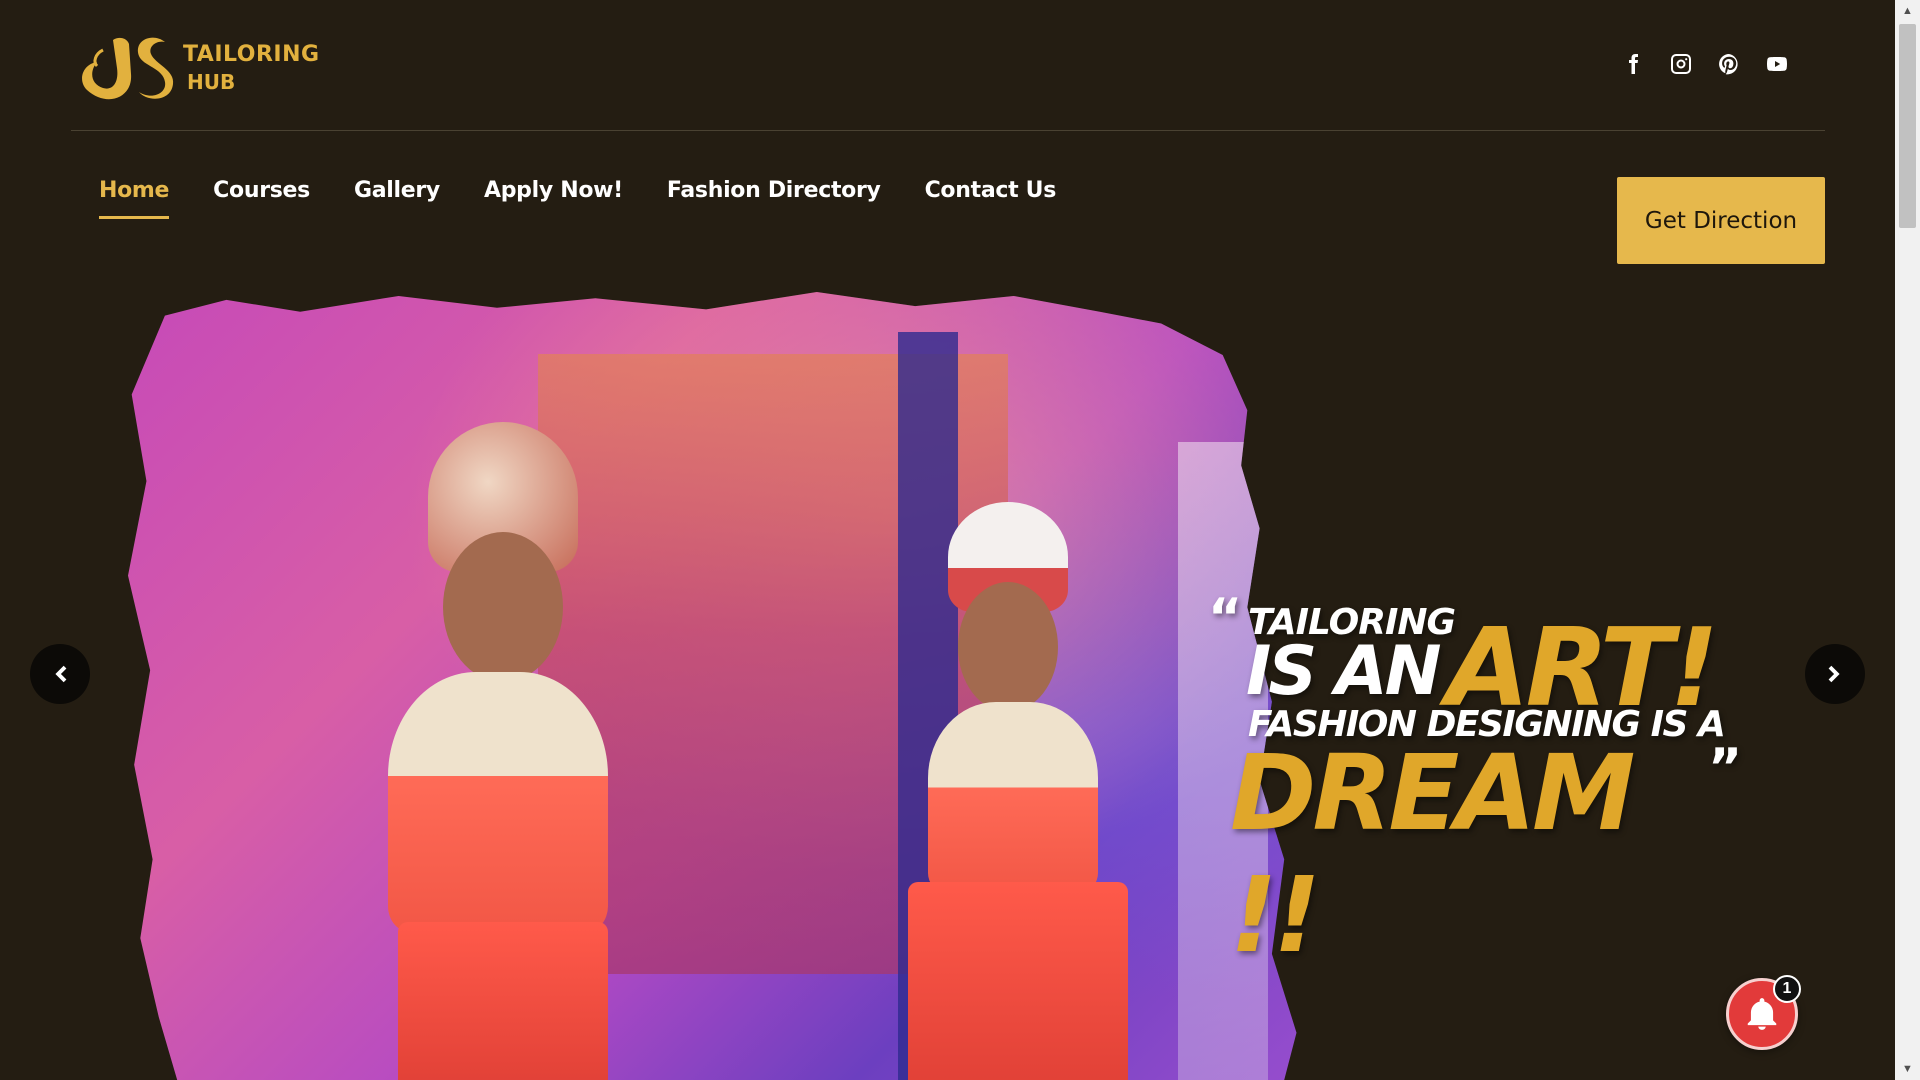 Image resolution: width=1920 pixels, height=1080 pixels. I want to click on logo-line2: HUB, so click(211, 82).